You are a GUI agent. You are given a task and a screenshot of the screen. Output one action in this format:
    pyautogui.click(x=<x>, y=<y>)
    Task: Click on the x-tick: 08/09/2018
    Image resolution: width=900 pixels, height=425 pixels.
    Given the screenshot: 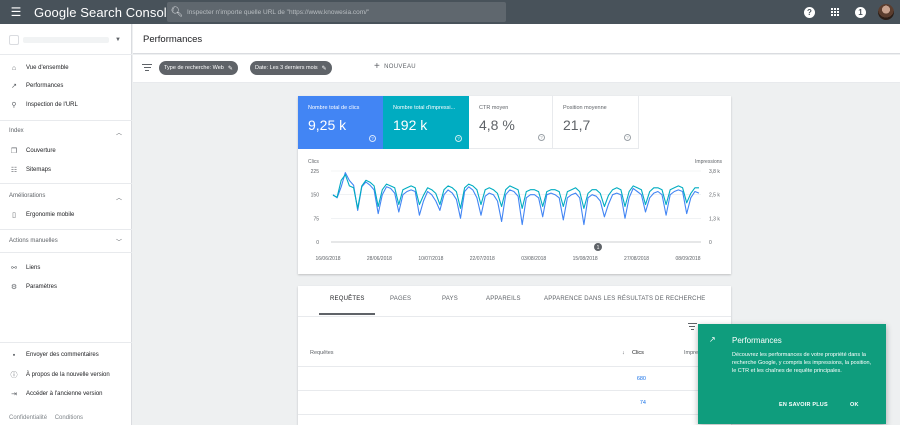 What is the action you would take?
    pyautogui.click(x=687, y=259)
    